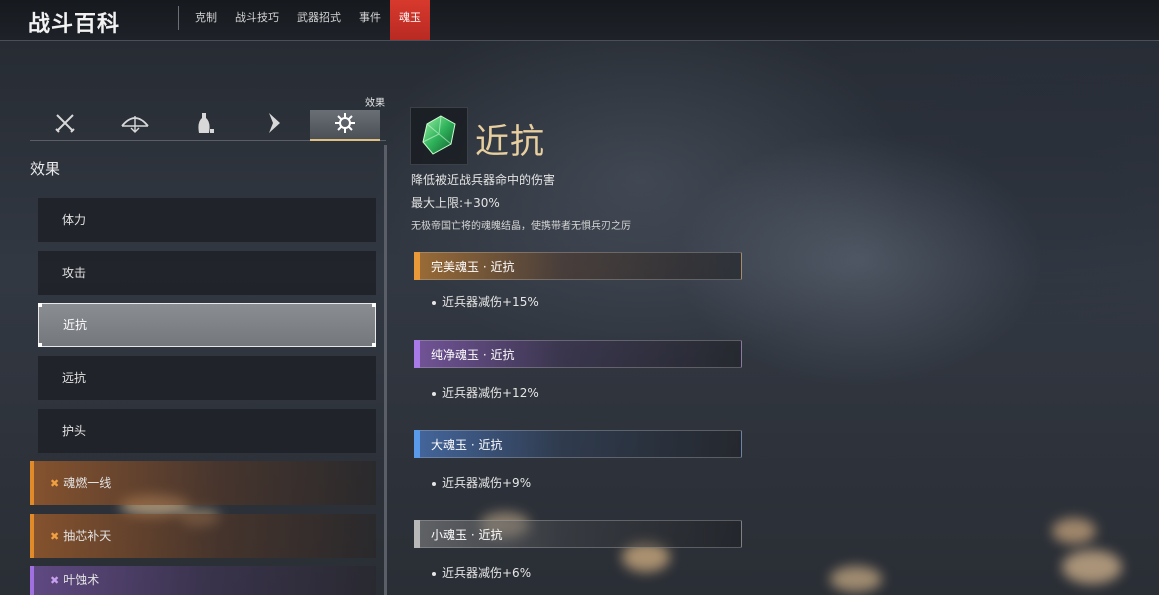  I want to click on title-divider, so click(178, 18).